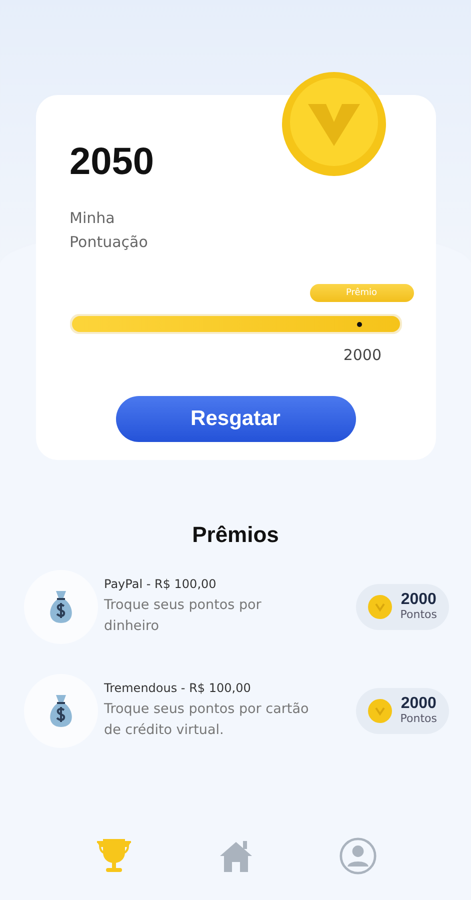 The width and height of the screenshot is (471, 900). What do you see at coordinates (359, 324) in the screenshot?
I see `progress-marker` at bounding box center [359, 324].